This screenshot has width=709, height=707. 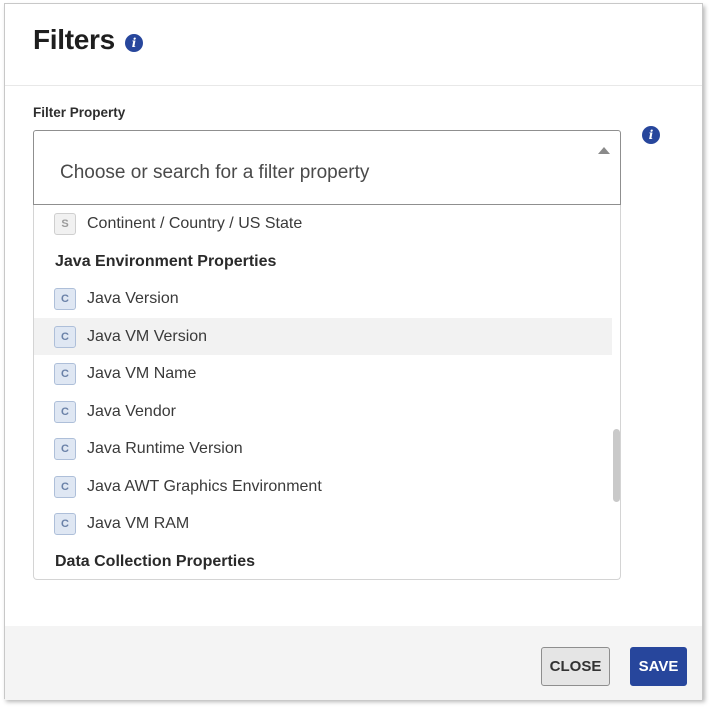 What do you see at coordinates (74, 39) in the screenshot?
I see `dialog-title: Filters` at bounding box center [74, 39].